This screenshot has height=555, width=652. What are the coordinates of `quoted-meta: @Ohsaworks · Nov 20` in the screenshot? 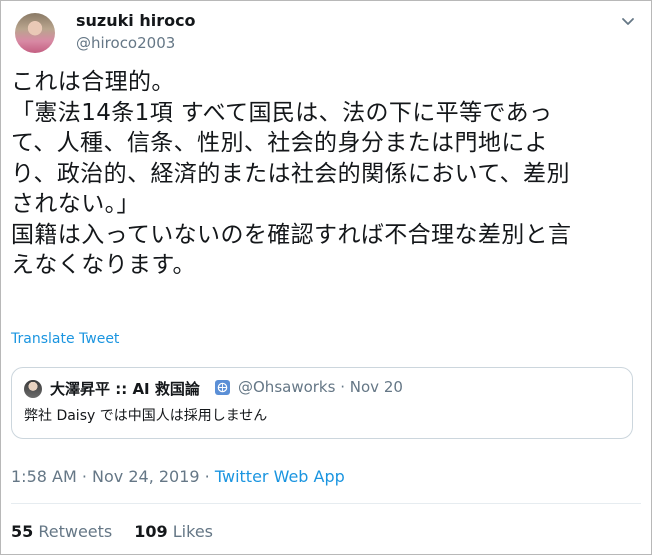 It's located at (320, 387).